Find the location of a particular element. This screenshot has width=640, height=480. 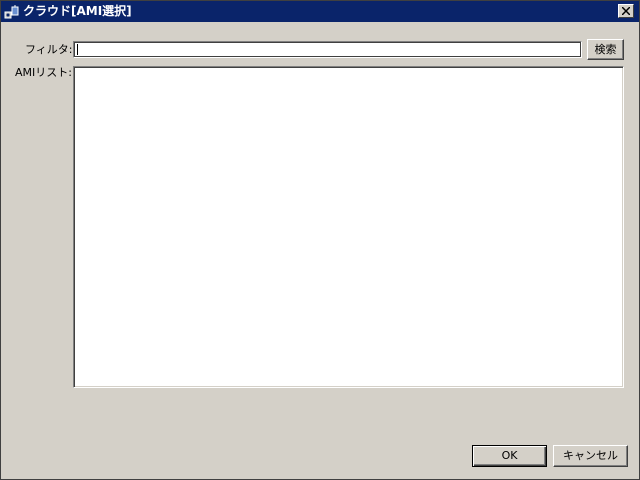

cancel-button: キャンセル is located at coordinates (590, 456).